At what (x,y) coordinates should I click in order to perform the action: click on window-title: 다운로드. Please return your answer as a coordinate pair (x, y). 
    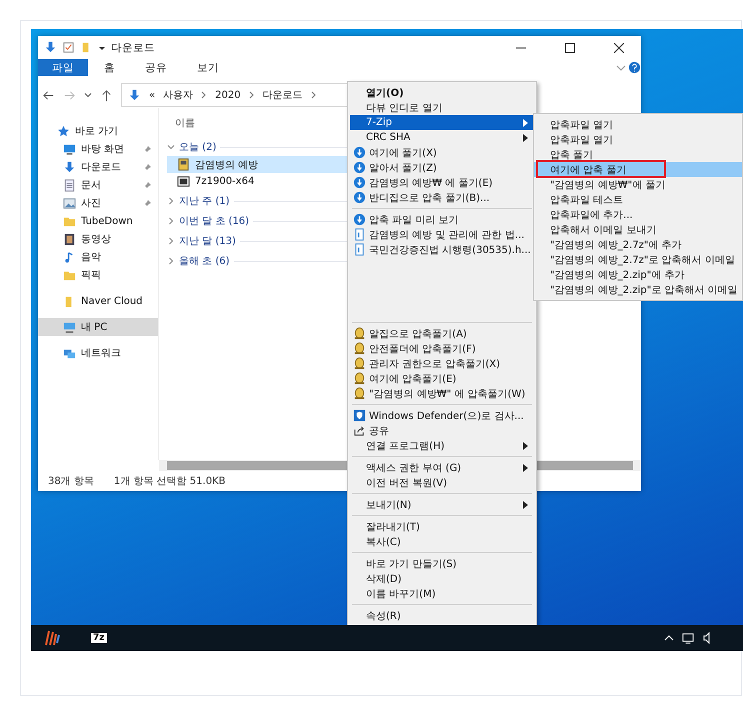
    Looking at the image, I should click on (133, 47).